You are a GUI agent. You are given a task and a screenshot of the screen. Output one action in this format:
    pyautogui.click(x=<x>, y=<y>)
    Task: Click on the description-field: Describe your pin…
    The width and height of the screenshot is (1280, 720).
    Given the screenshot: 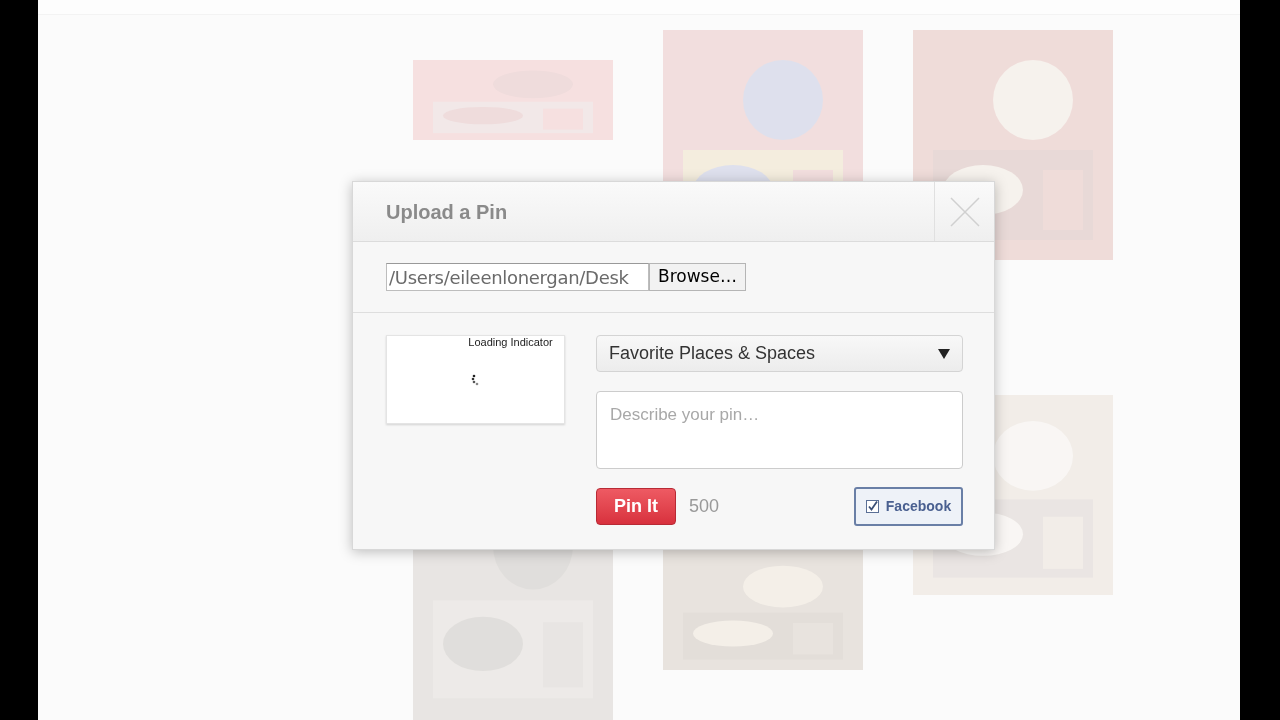 What is the action you would take?
    pyautogui.click(x=779, y=430)
    